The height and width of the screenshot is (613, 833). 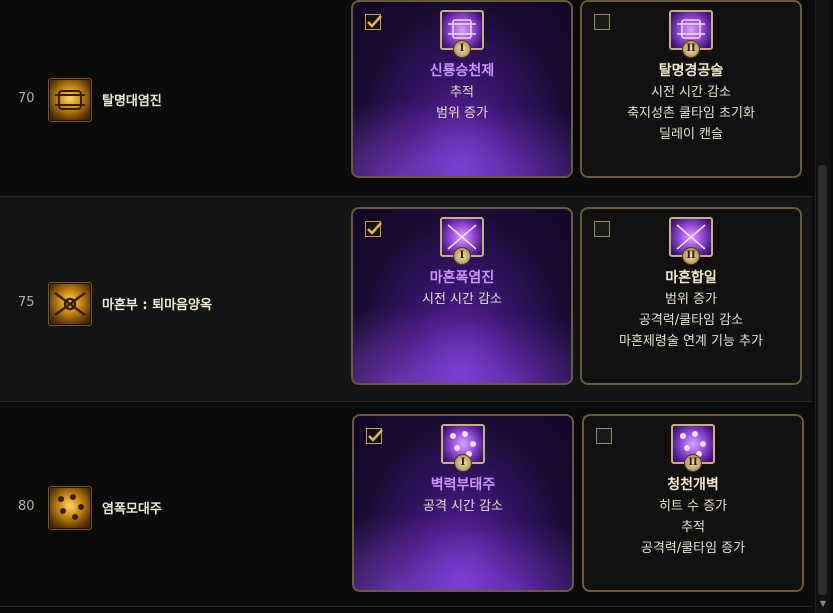 I want to click on desc-line: 히트 수 증가, so click(x=693, y=506).